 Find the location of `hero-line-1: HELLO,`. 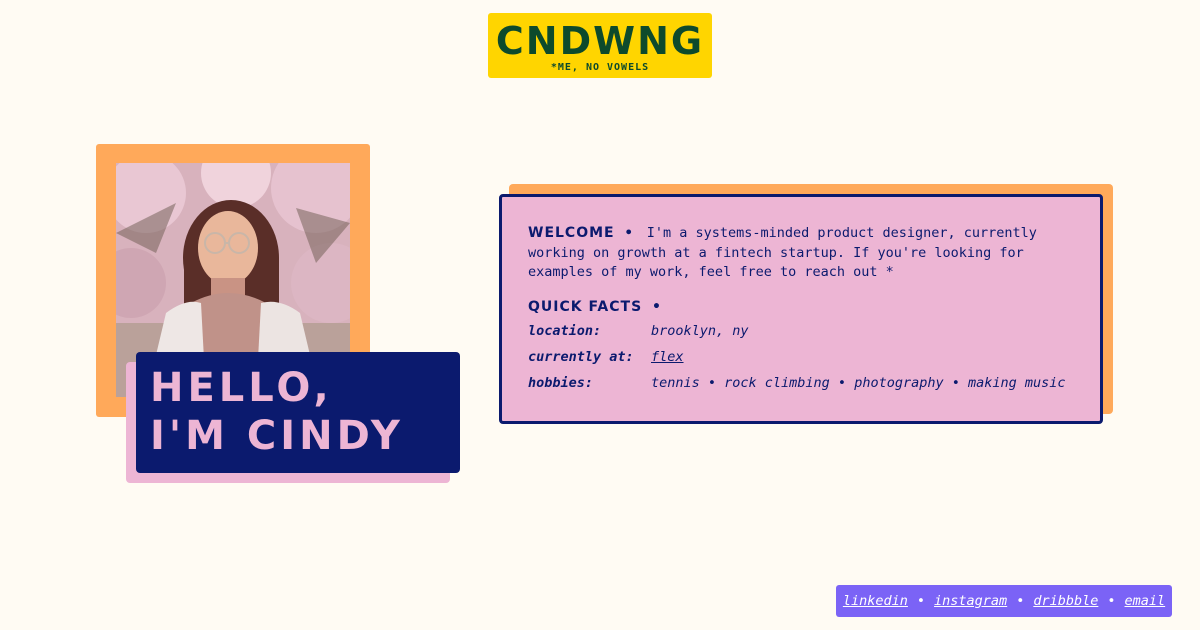

hero-line-1: HELLO, is located at coordinates (241, 388).